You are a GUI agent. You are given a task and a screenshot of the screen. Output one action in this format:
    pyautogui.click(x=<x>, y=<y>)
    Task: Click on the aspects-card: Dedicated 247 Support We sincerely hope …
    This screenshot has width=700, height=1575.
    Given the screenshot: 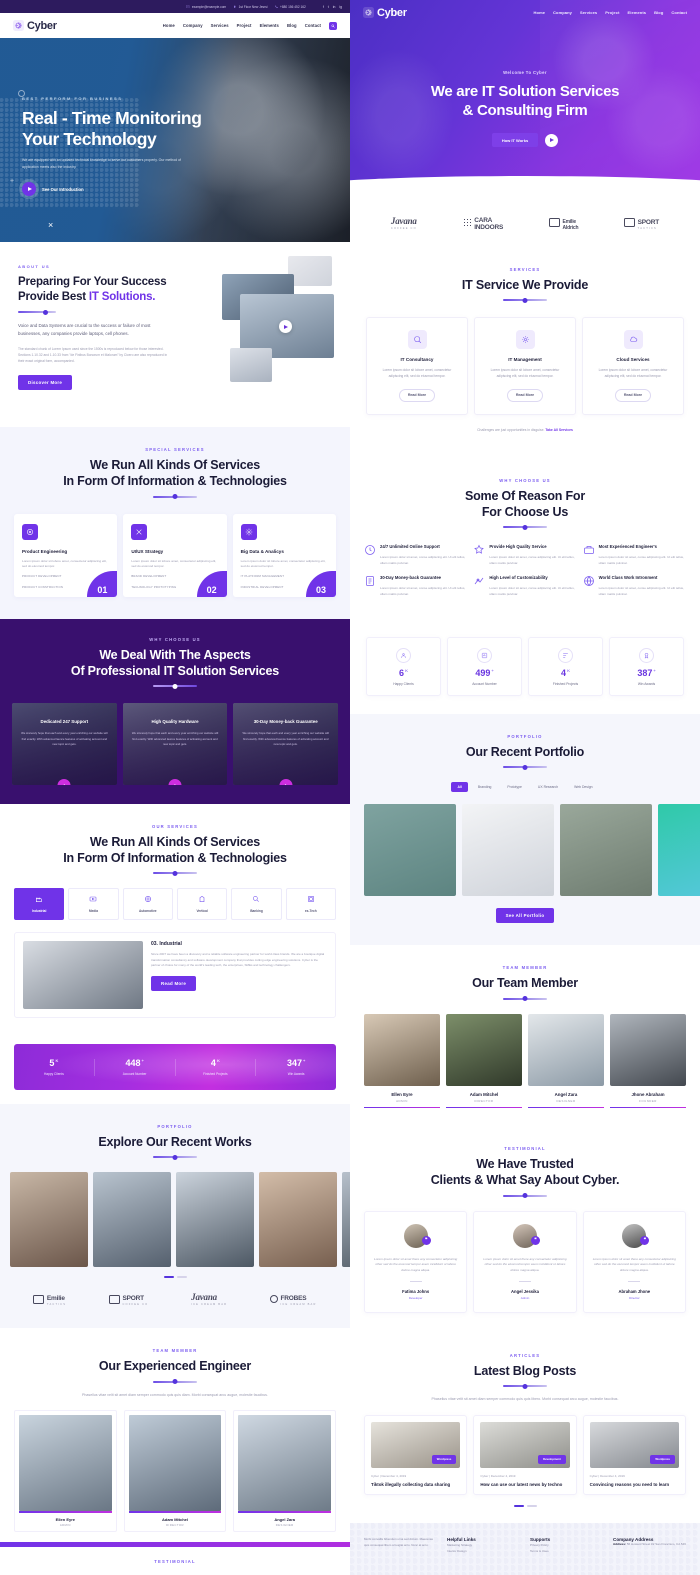 What is the action you would take?
    pyautogui.click(x=64, y=744)
    